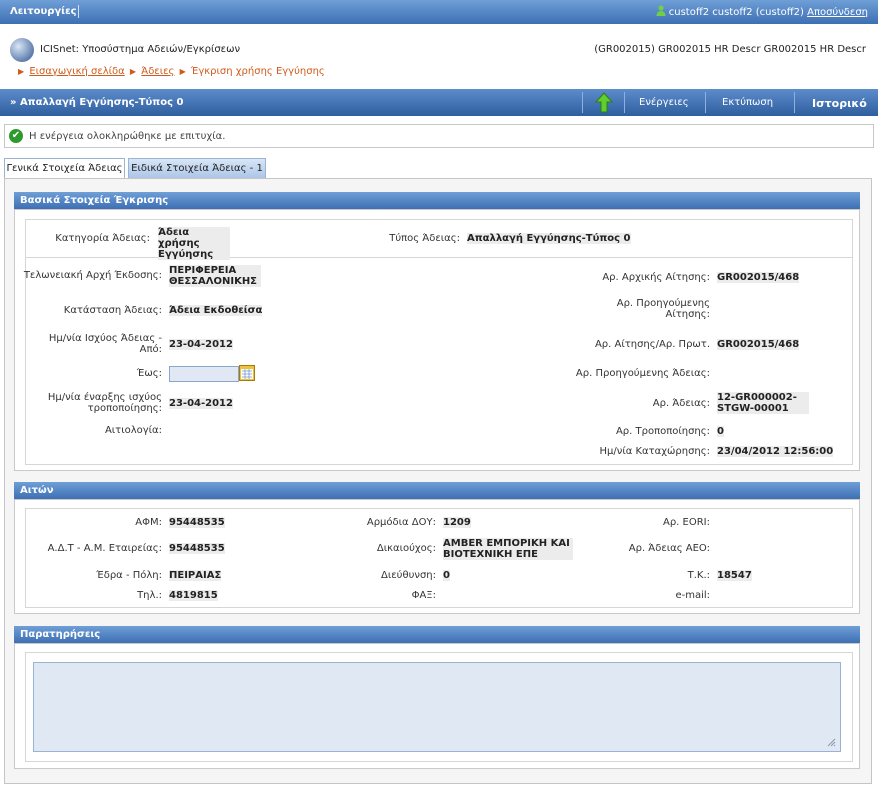 This screenshot has height=787, width=878. What do you see at coordinates (247, 373) in the screenshot?
I see `calendar-icon` at bounding box center [247, 373].